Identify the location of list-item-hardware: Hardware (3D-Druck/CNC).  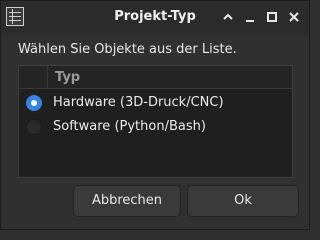
(155, 103).